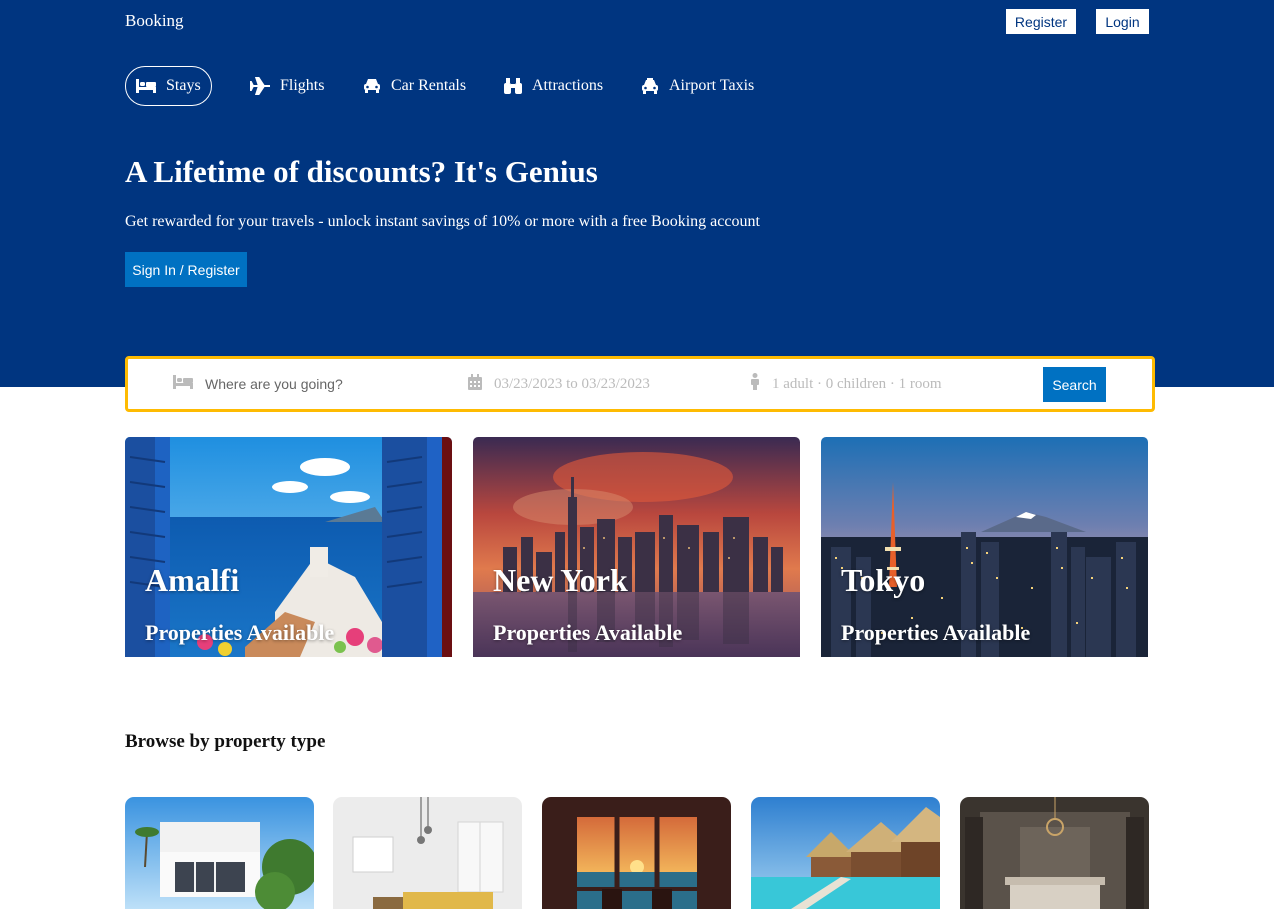 Image resolution: width=1274 pixels, height=909 pixels. I want to click on nav-item-label: Airport Taxis, so click(712, 85).